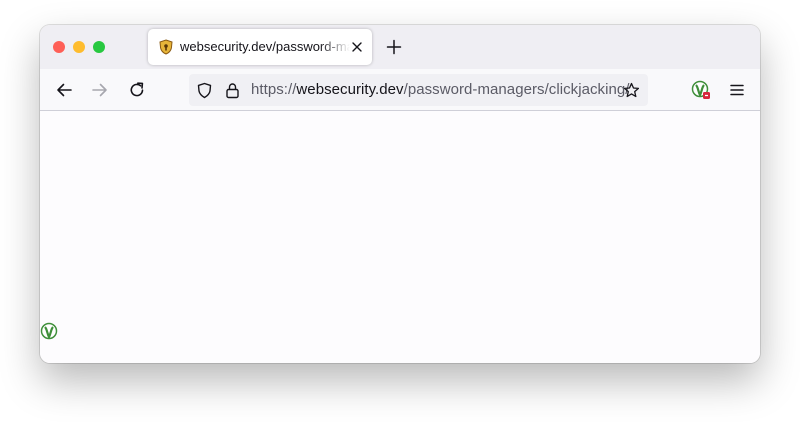  Describe the element at coordinates (394, 47) in the screenshot. I see `plus-icon` at that location.